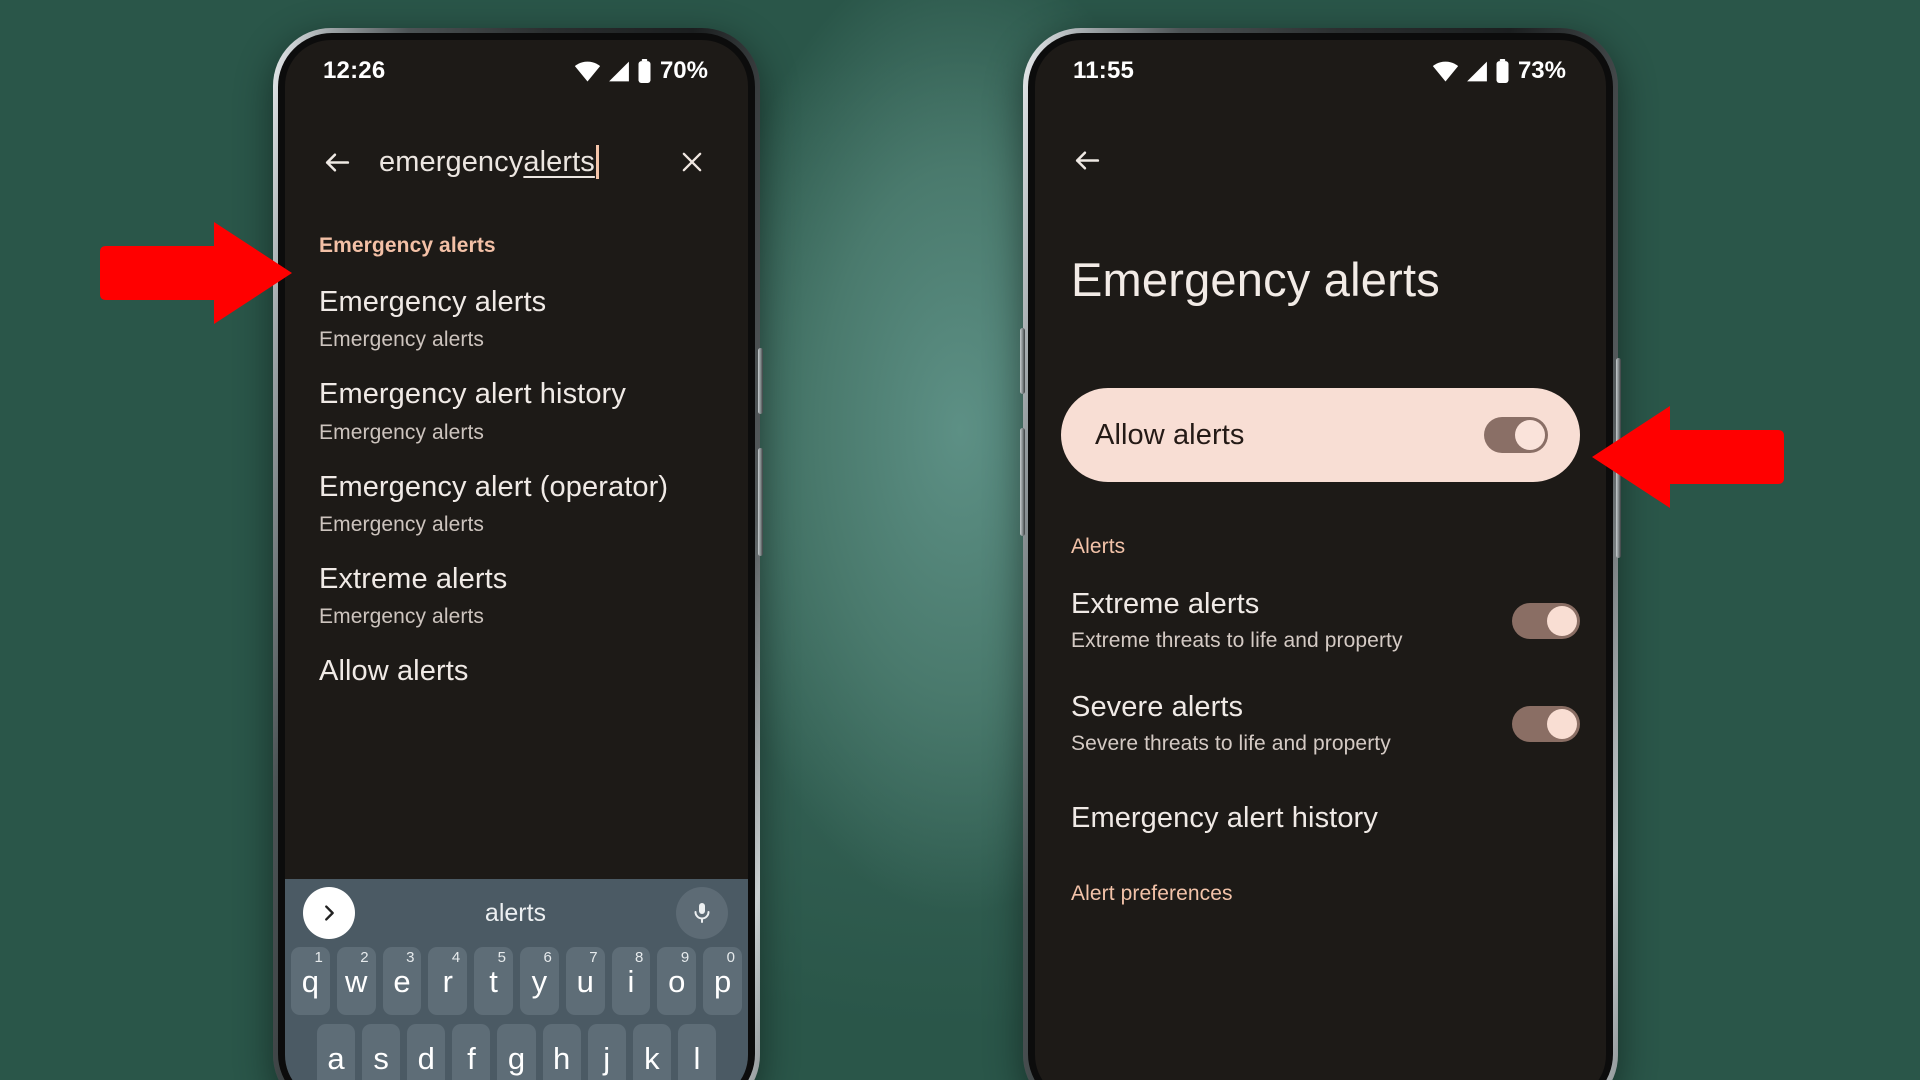 This screenshot has height=1080, width=1920. I want to click on key-l: l, so click(696, 1052).